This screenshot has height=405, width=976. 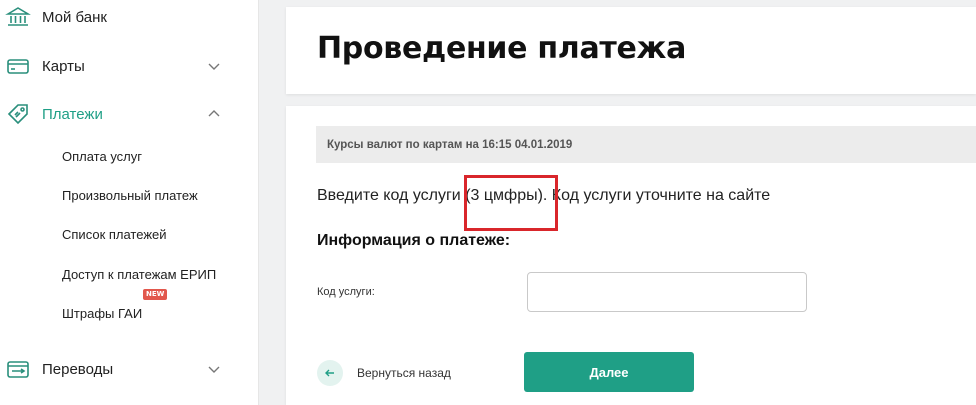 I want to click on highlight-annotation-box, so click(x=511, y=203).